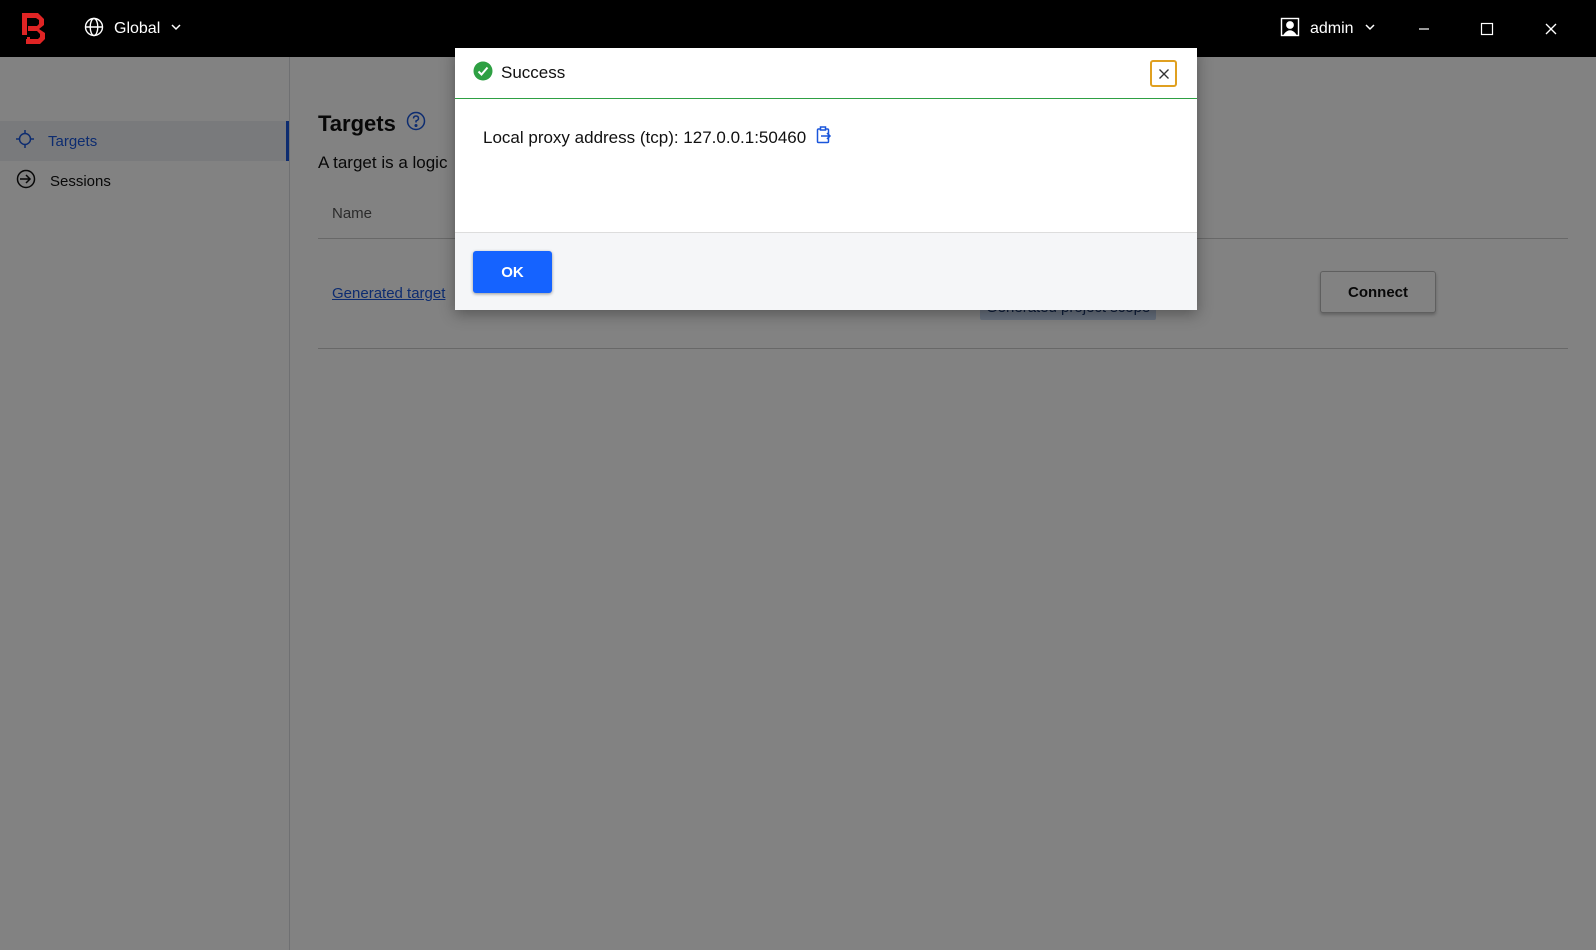 Image resolution: width=1596 pixels, height=950 pixels. I want to click on minimize-icon, so click(1424, 29).